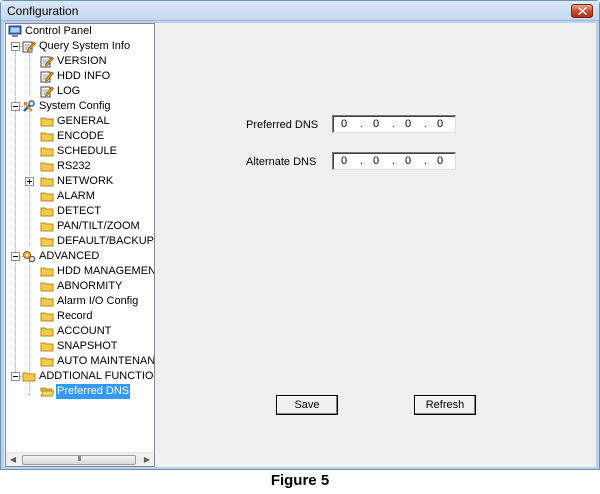  I want to click on tree-item-label: ABNORMITY, so click(90, 286).